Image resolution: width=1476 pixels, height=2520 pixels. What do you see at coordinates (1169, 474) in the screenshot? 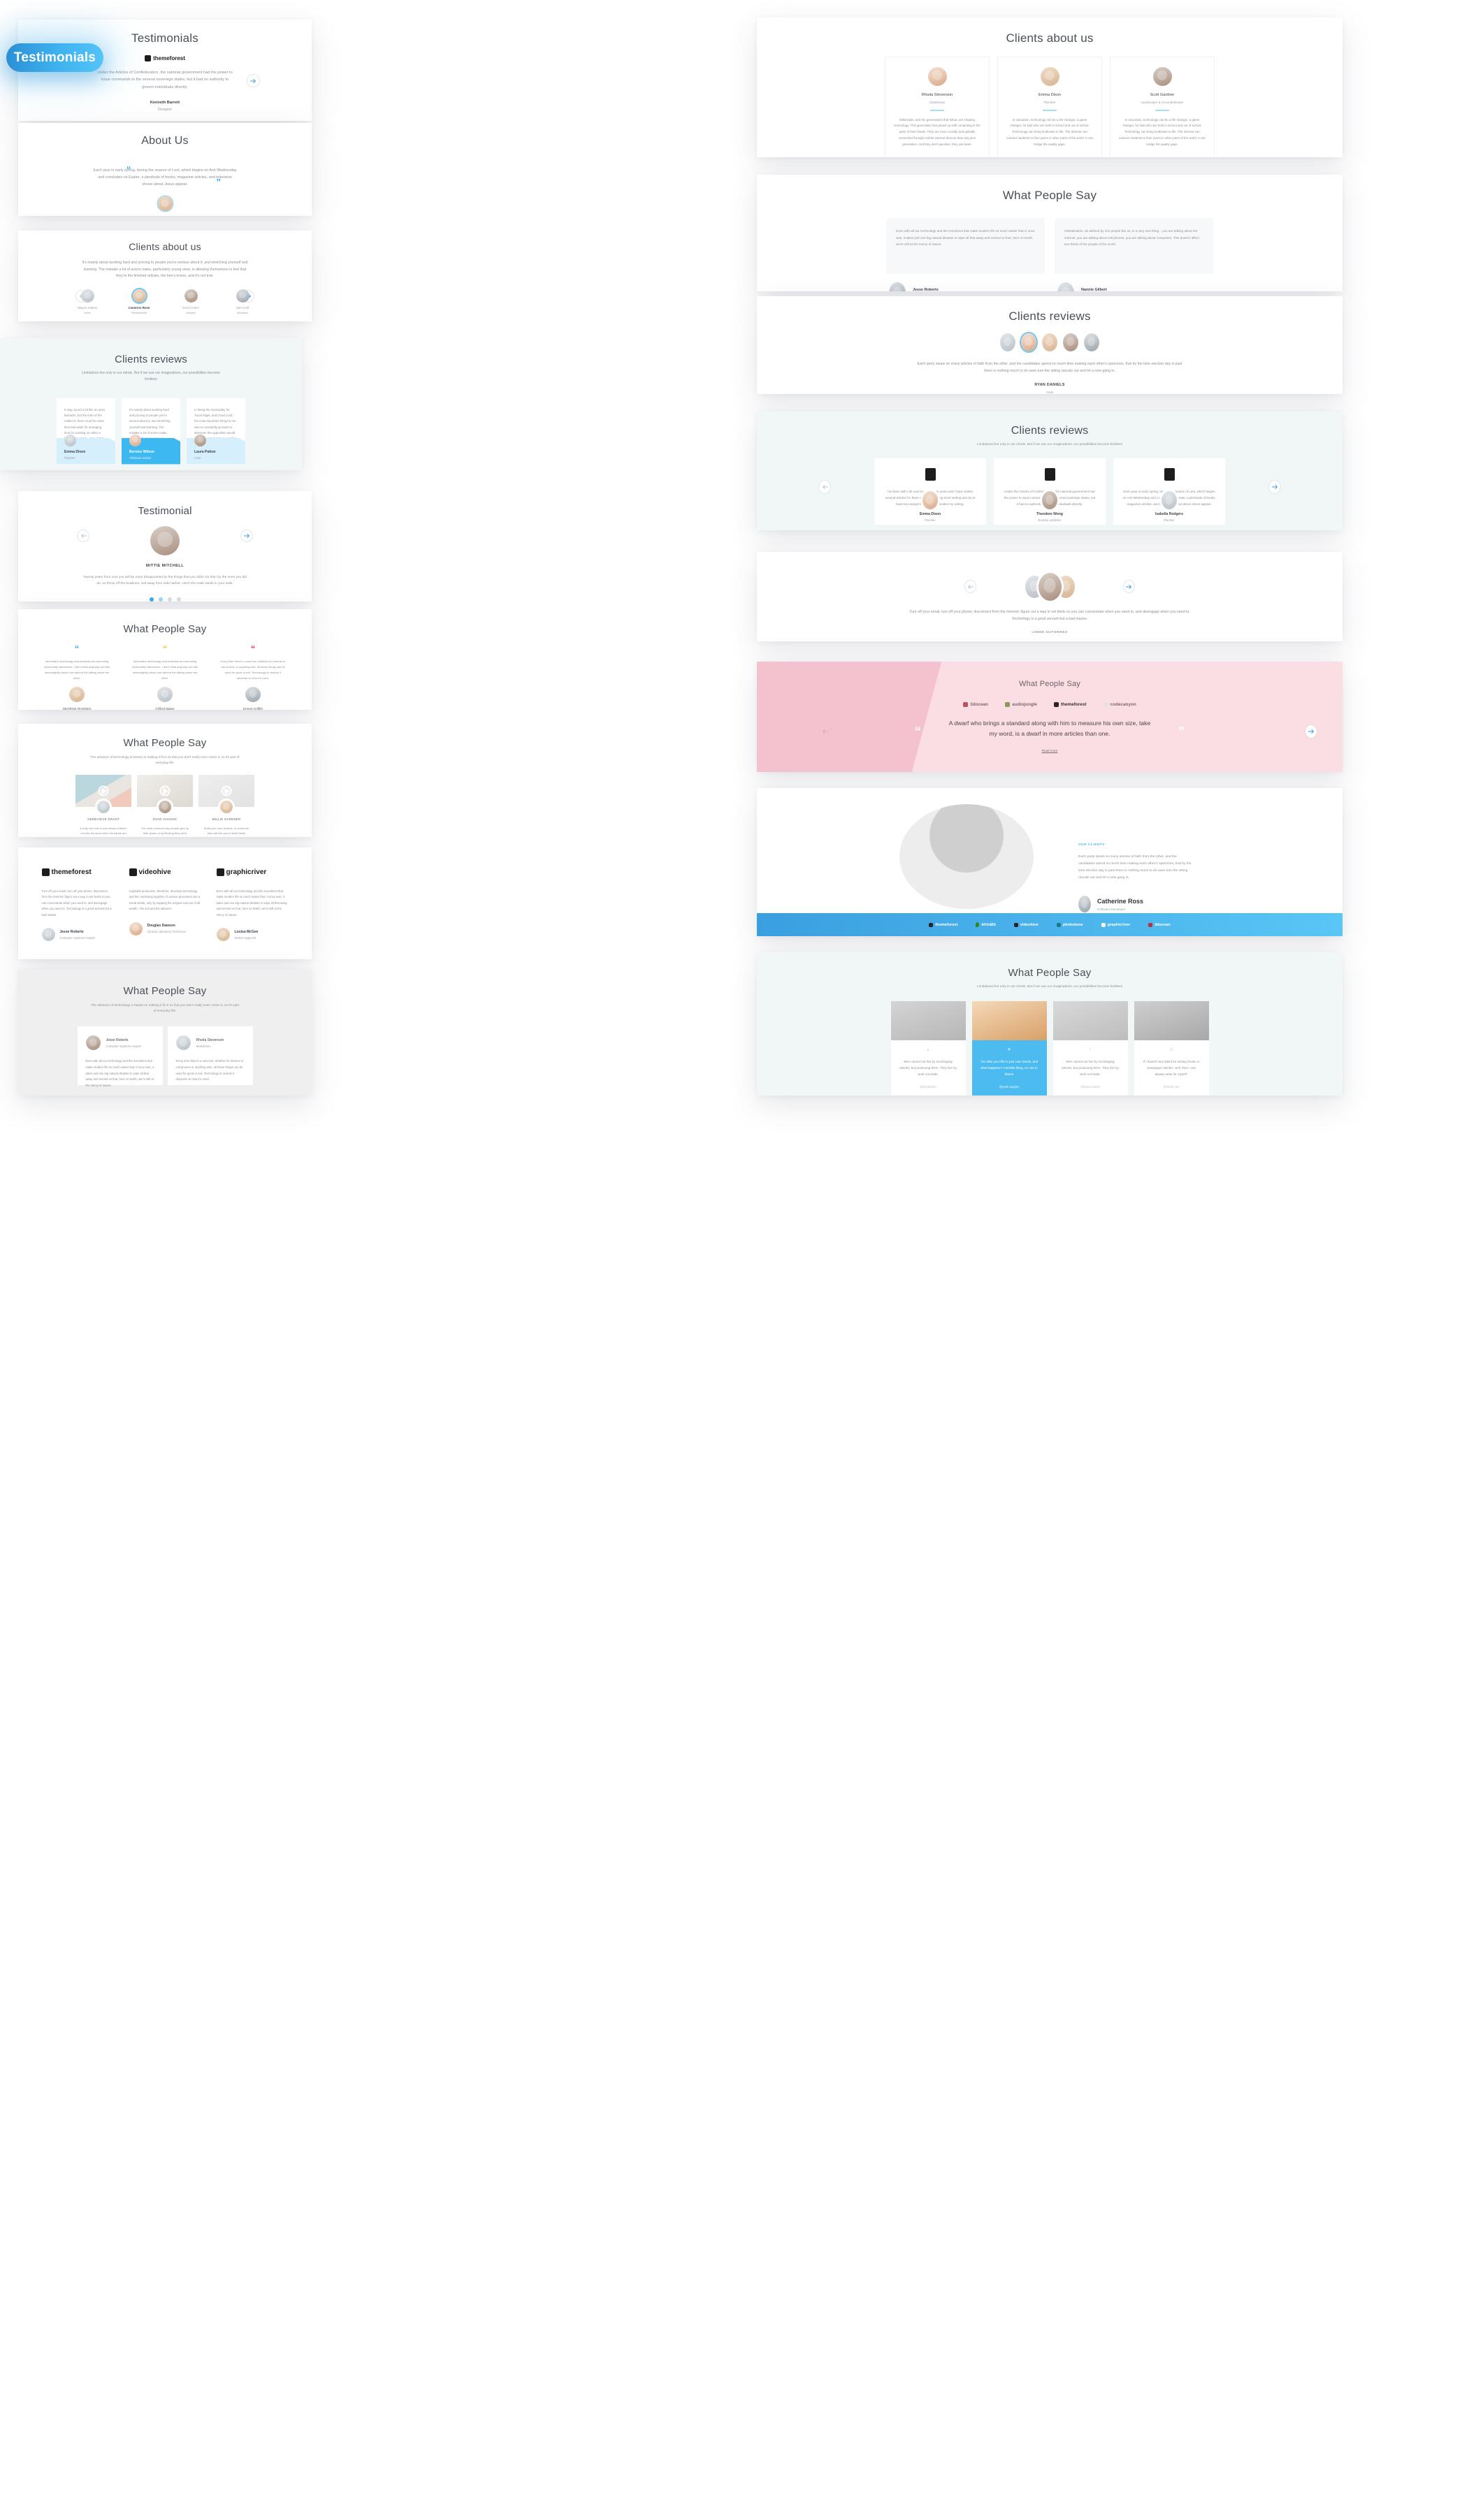
I see `codecanyon-icon` at bounding box center [1169, 474].